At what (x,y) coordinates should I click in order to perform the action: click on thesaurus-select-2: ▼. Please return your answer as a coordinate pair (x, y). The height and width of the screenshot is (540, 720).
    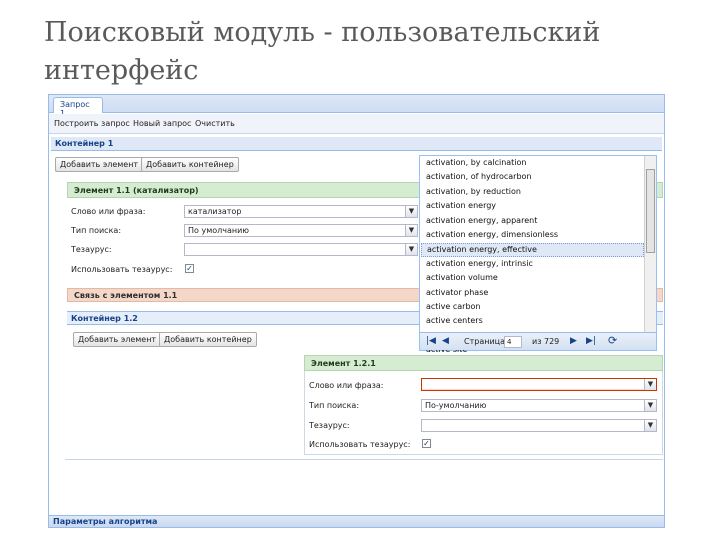
    Looking at the image, I should click on (539, 425).